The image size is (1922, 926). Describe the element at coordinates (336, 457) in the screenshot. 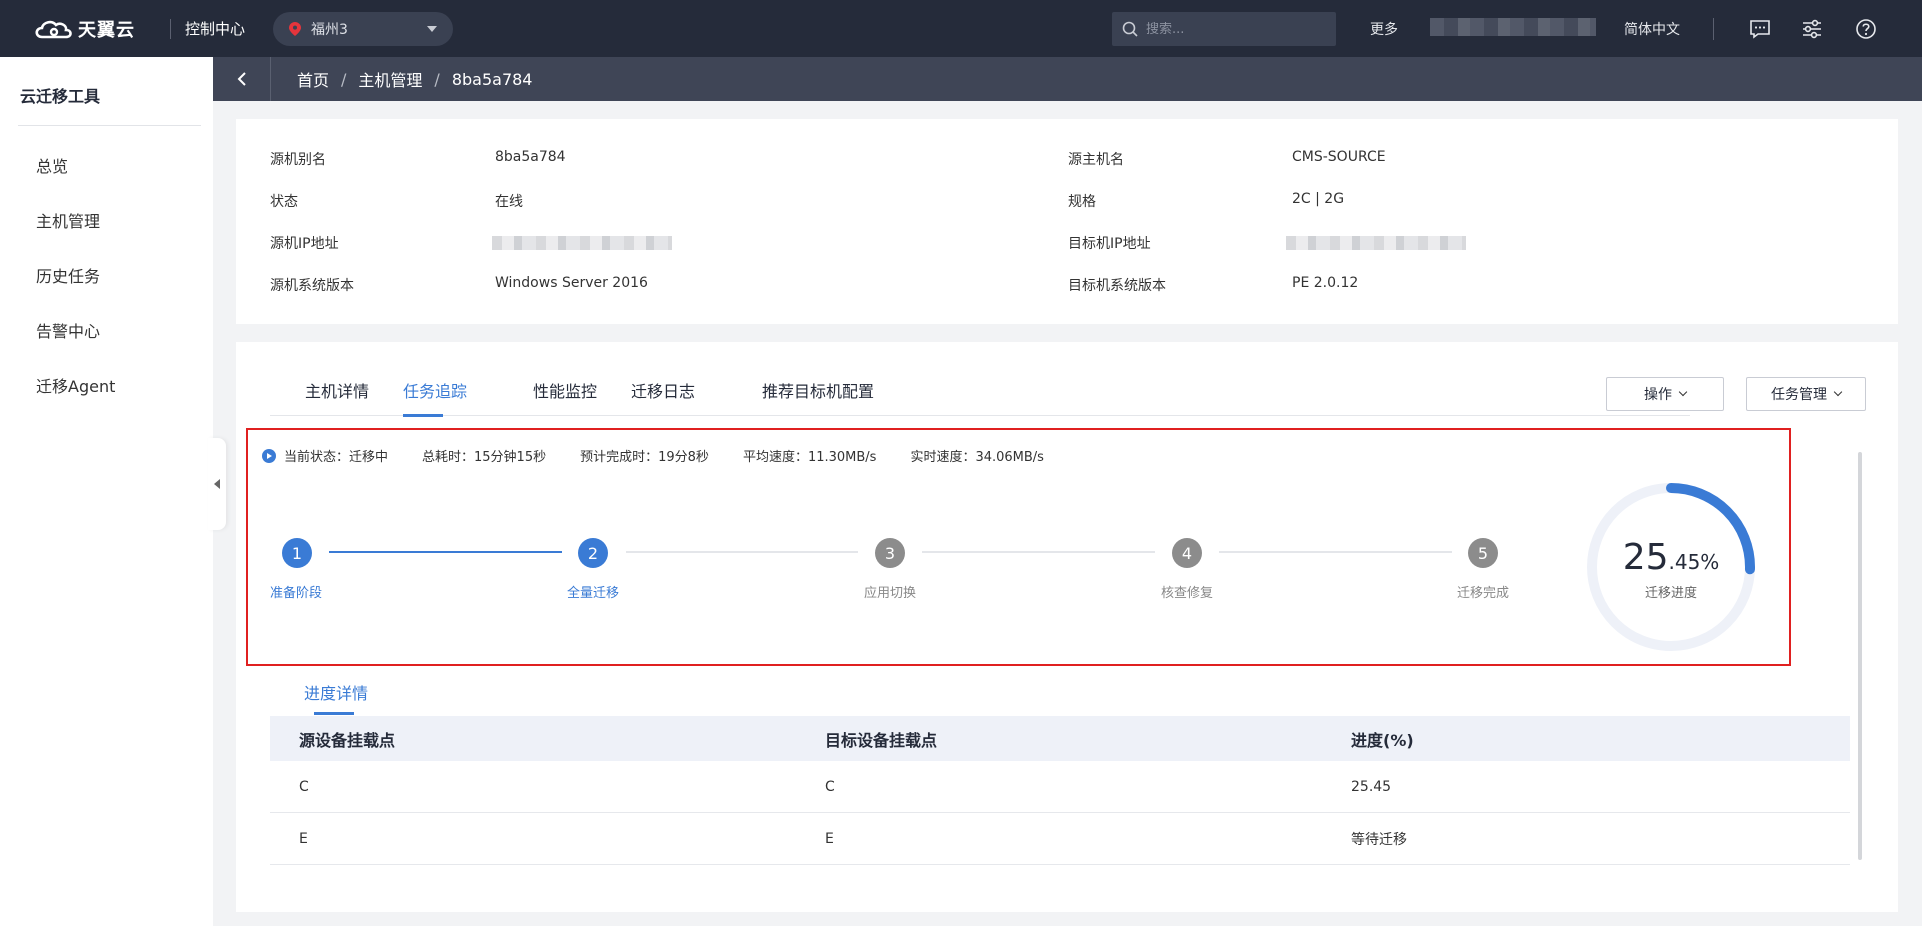

I see `current-status: 当前状态：迁移中` at that location.